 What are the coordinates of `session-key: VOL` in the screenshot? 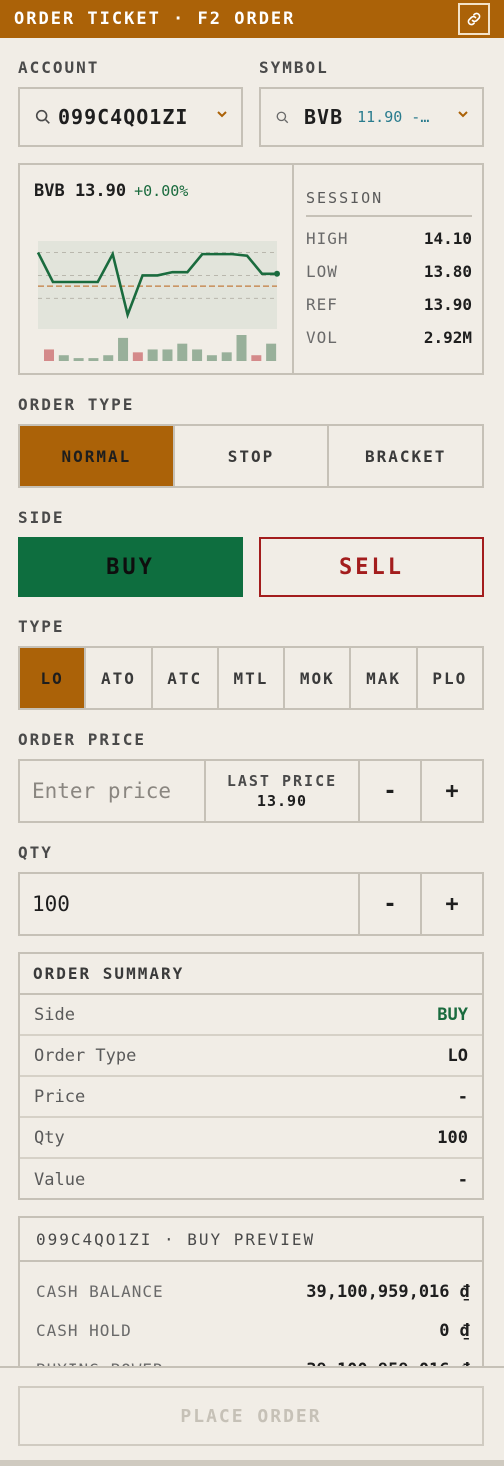 It's located at (322, 337).